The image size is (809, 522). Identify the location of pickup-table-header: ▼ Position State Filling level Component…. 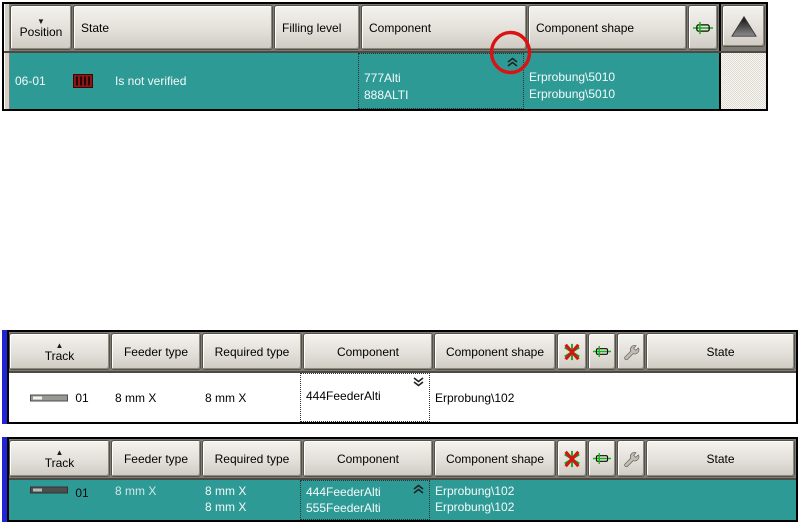
(385, 28).